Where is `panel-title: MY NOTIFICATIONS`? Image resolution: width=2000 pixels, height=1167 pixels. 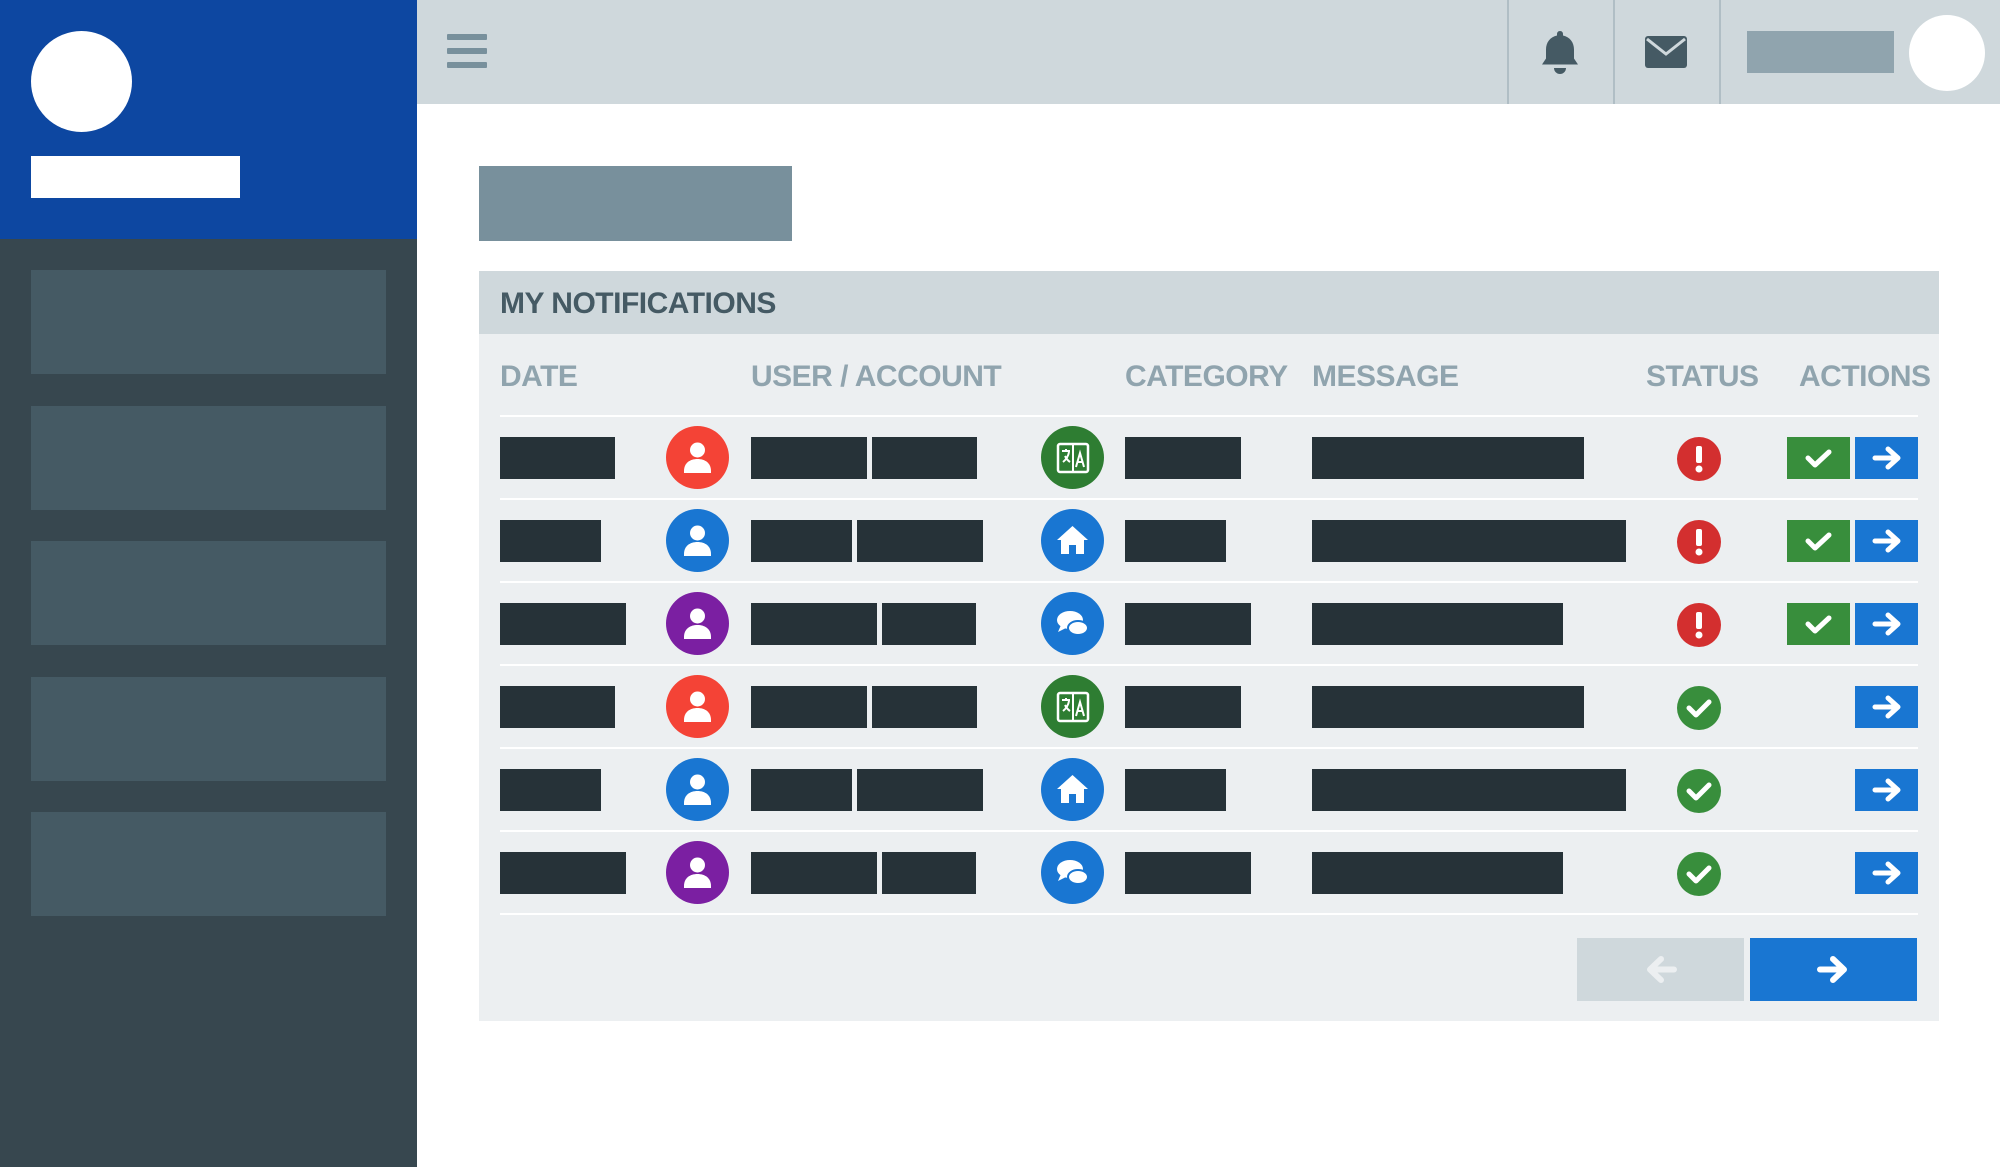 panel-title: MY NOTIFICATIONS is located at coordinates (638, 303).